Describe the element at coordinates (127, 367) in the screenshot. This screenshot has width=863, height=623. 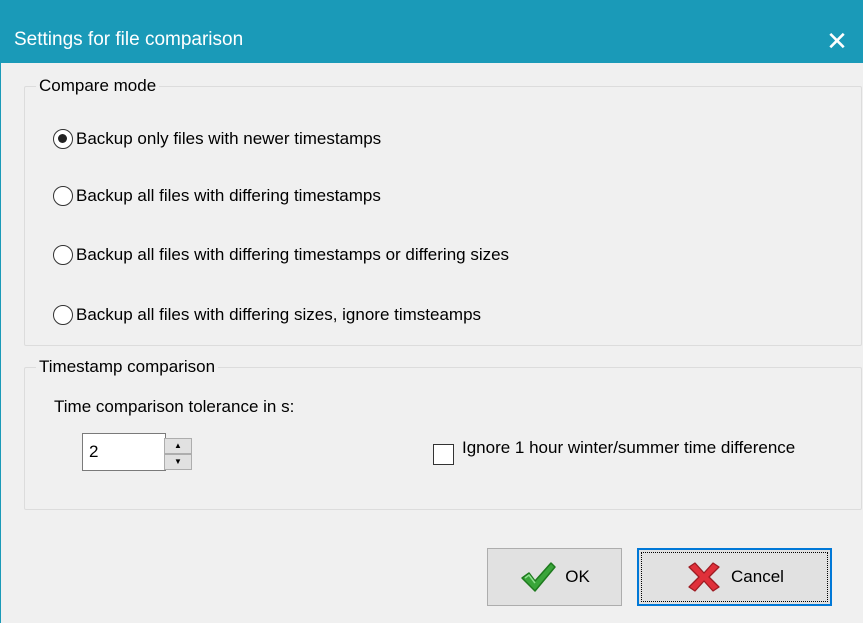
I see `timestamp-comparison-label: Timestamp comparison` at that location.